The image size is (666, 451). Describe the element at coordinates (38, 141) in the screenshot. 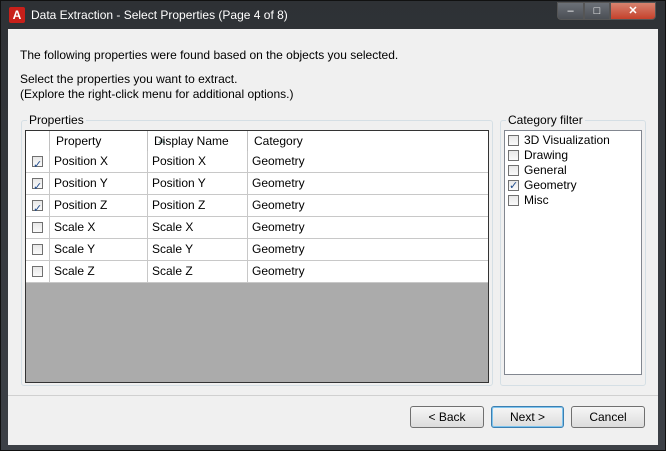

I see `header-checkbox-column` at that location.